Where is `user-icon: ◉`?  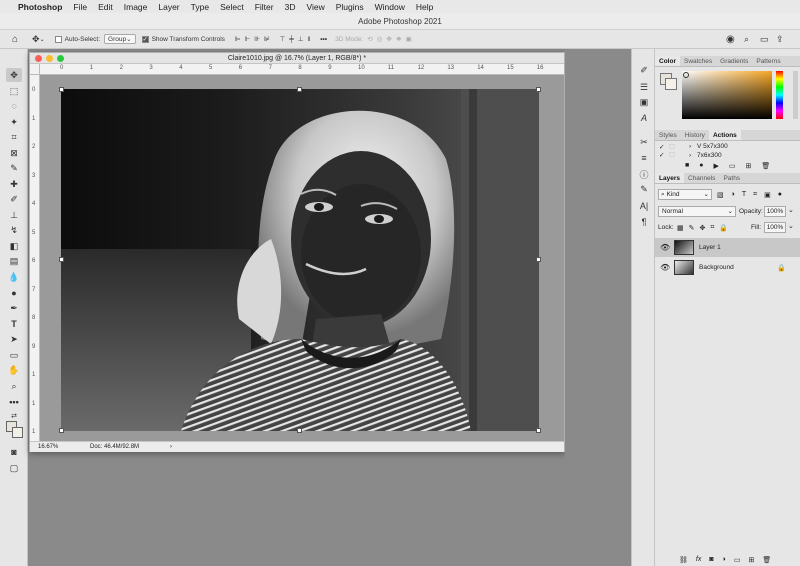 user-icon: ◉ is located at coordinates (730, 39).